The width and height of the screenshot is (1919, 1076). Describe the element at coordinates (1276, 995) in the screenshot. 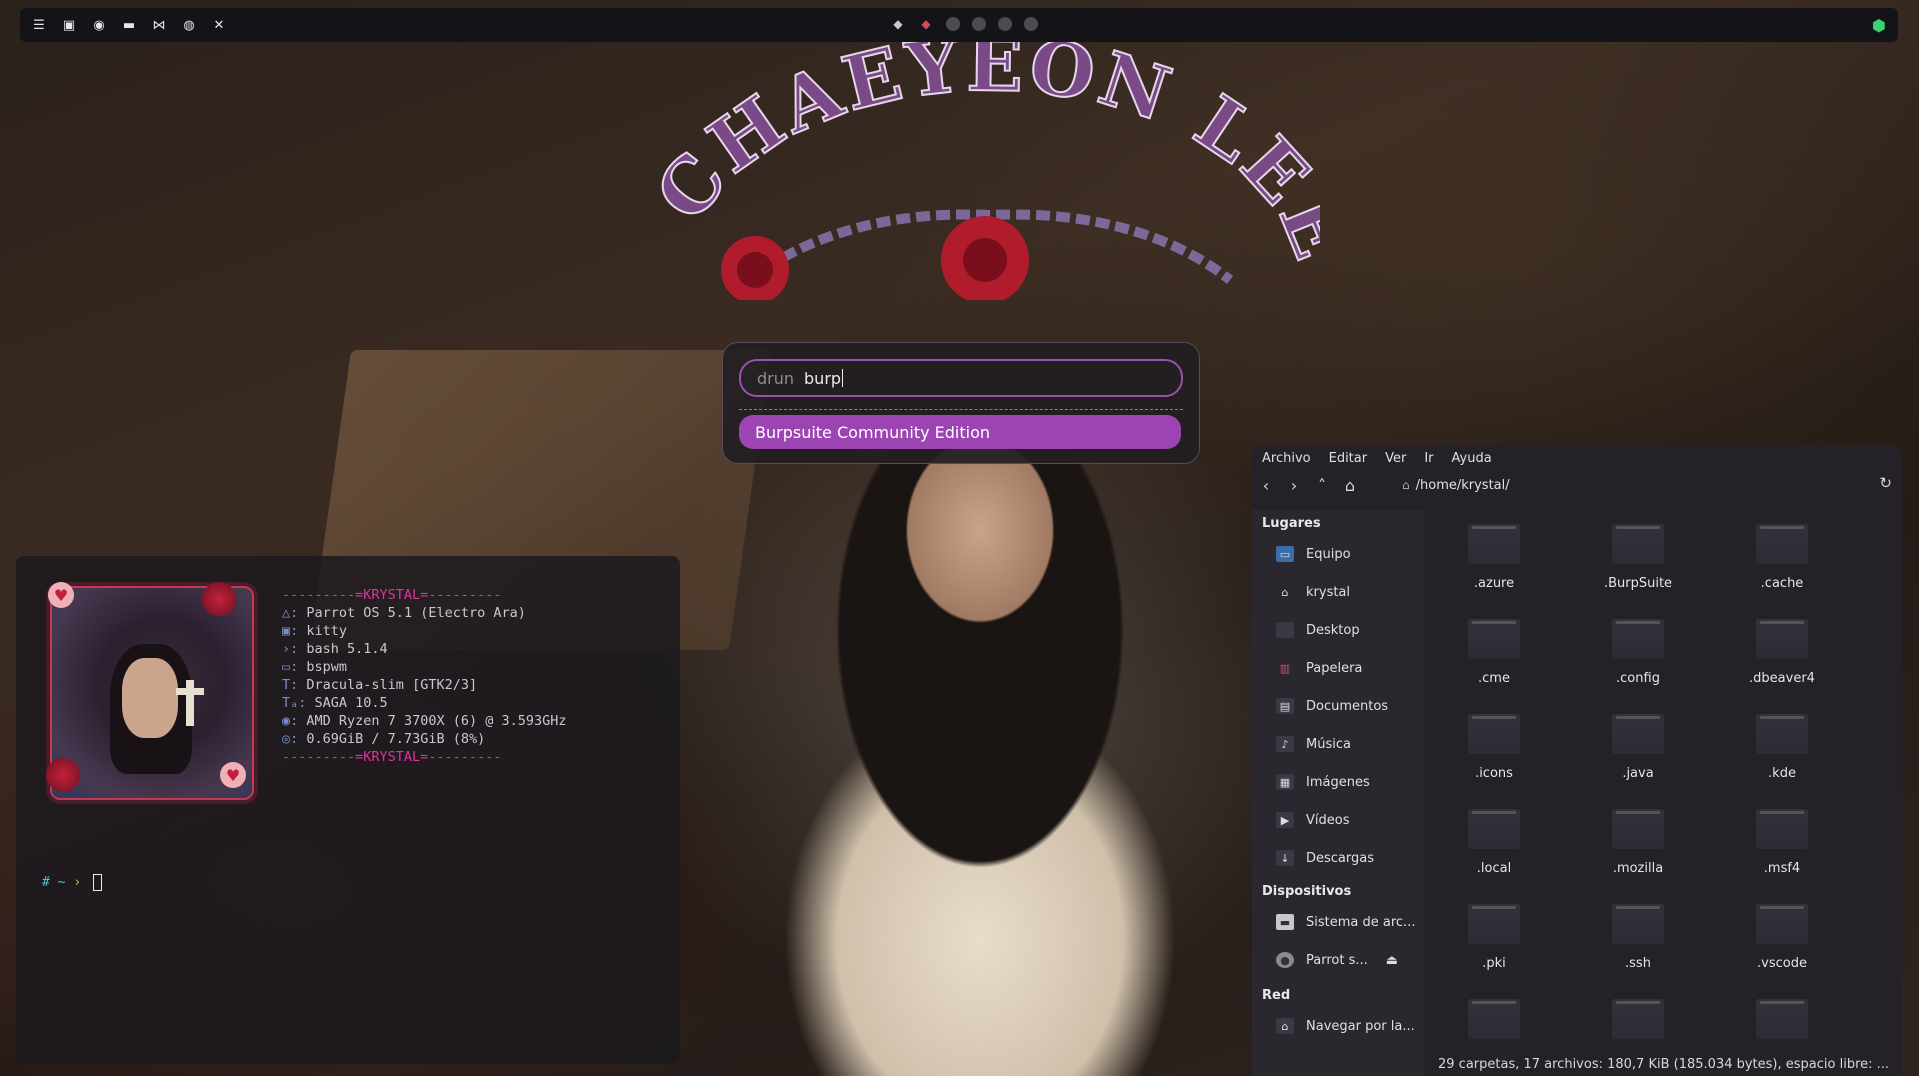

I see `network-header: Red` at that location.